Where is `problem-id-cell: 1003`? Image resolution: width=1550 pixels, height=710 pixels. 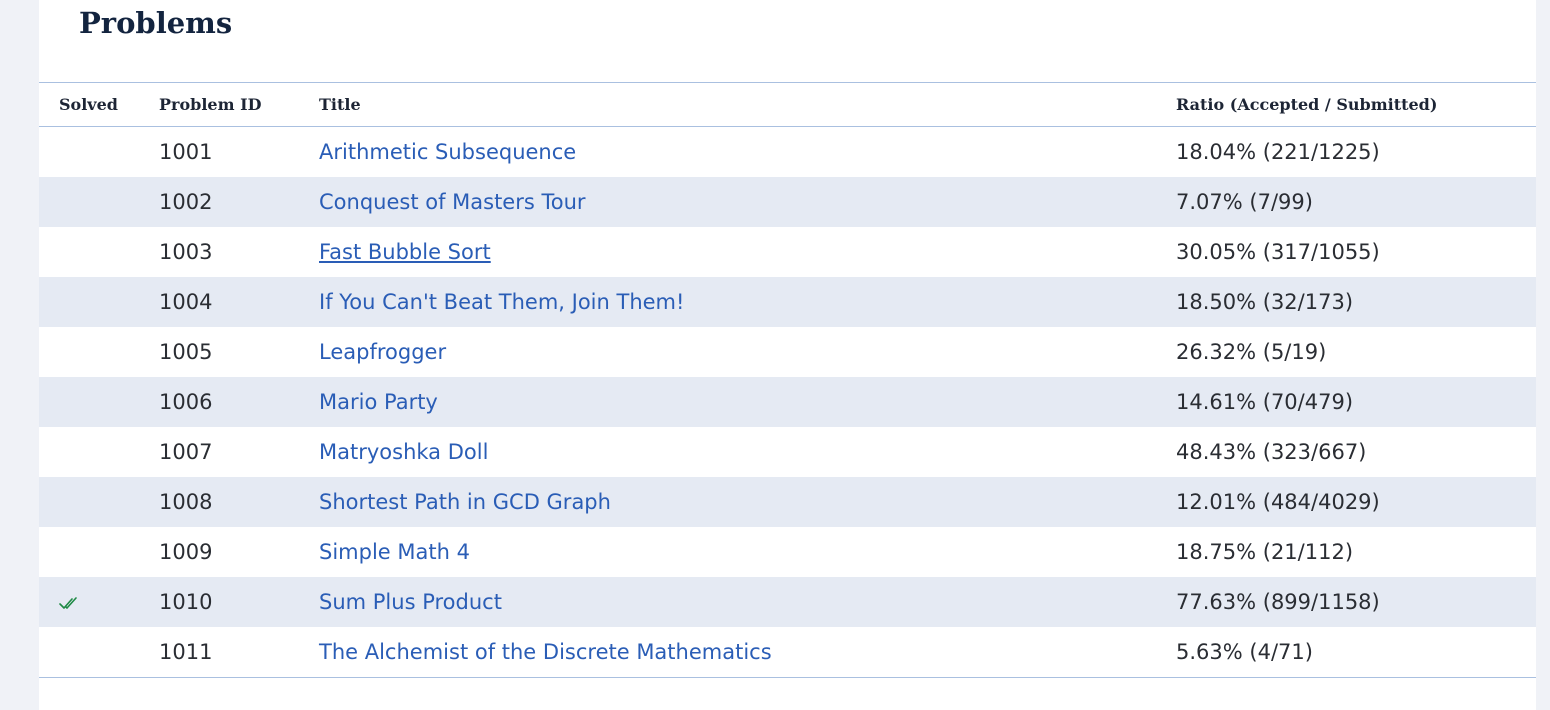 problem-id-cell: 1003 is located at coordinates (186, 252).